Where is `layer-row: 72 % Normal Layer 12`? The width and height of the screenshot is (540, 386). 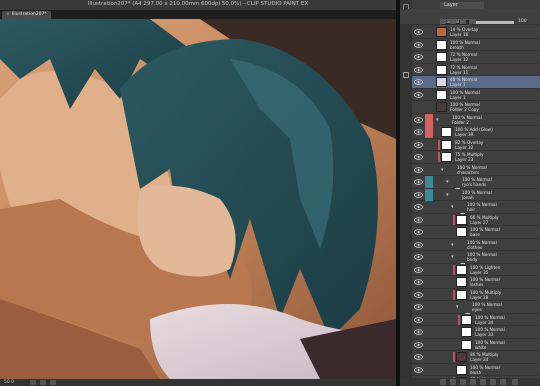
layer-row: 72 % Normal Layer 12 is located at coordinates (476, 57).